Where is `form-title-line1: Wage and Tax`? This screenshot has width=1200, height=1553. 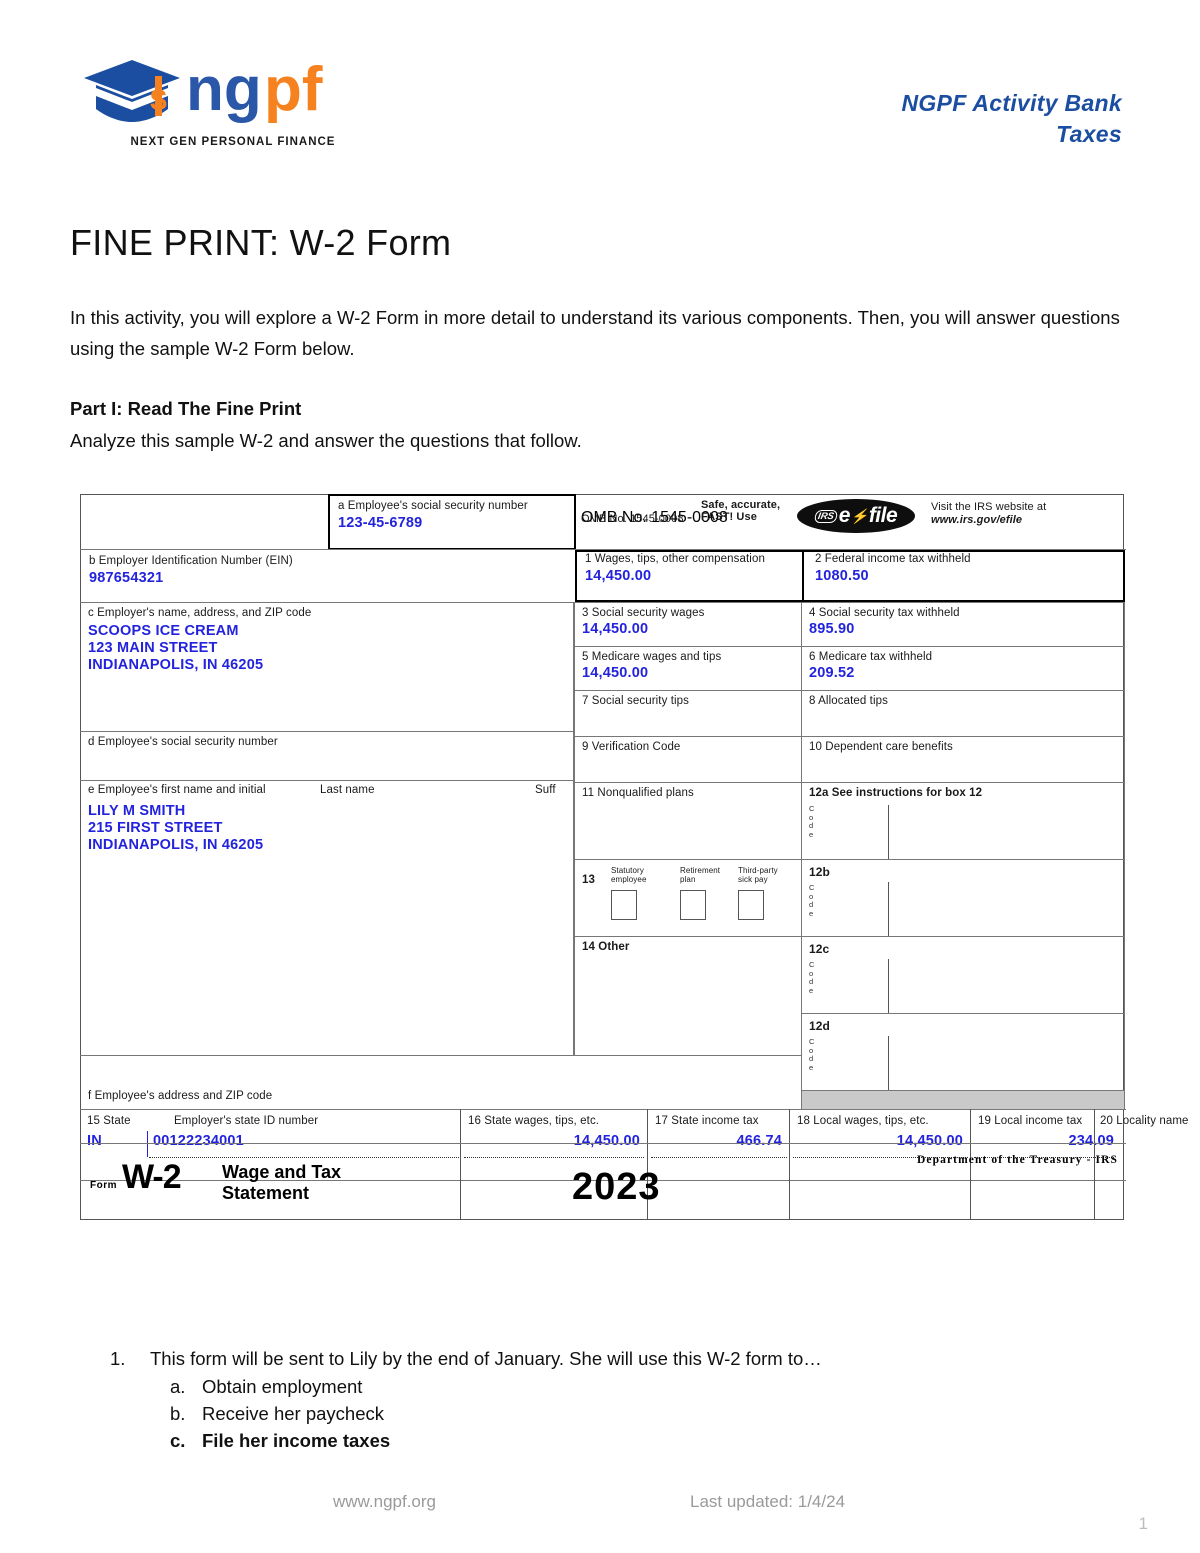
form-title-line1: Wage and Tax is located at coordinates (282, 1172).